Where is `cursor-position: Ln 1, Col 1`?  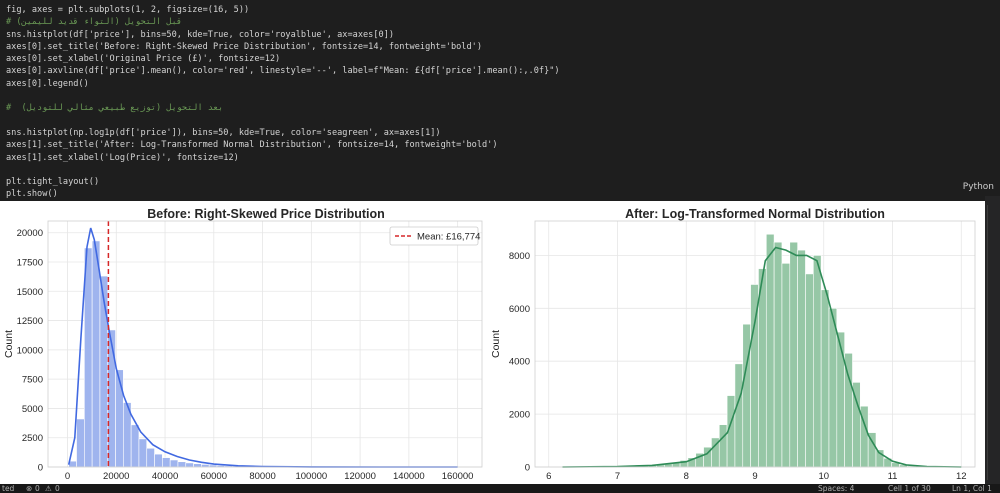
cursor-position: Ln 1, Col 1 is located at coordinates (972, 488).